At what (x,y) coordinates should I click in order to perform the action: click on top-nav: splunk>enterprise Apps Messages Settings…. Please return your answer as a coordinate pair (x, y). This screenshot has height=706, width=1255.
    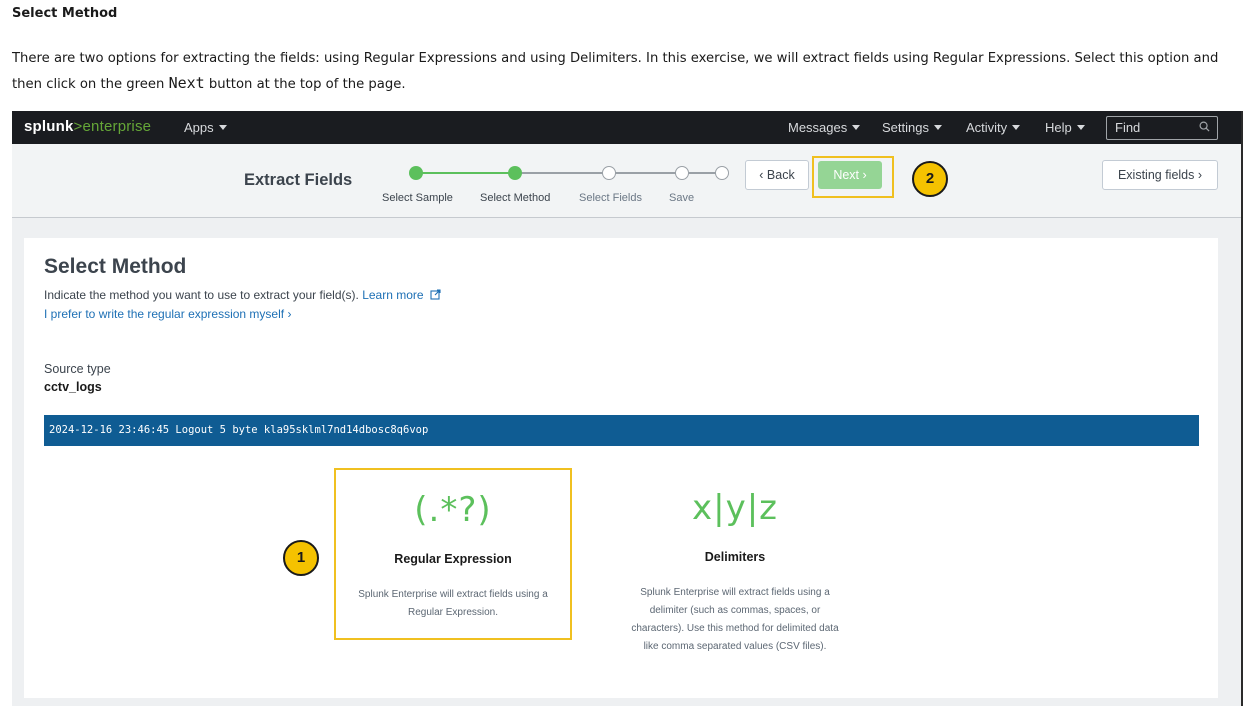
    Looking at the image, I should click on (626, 127).